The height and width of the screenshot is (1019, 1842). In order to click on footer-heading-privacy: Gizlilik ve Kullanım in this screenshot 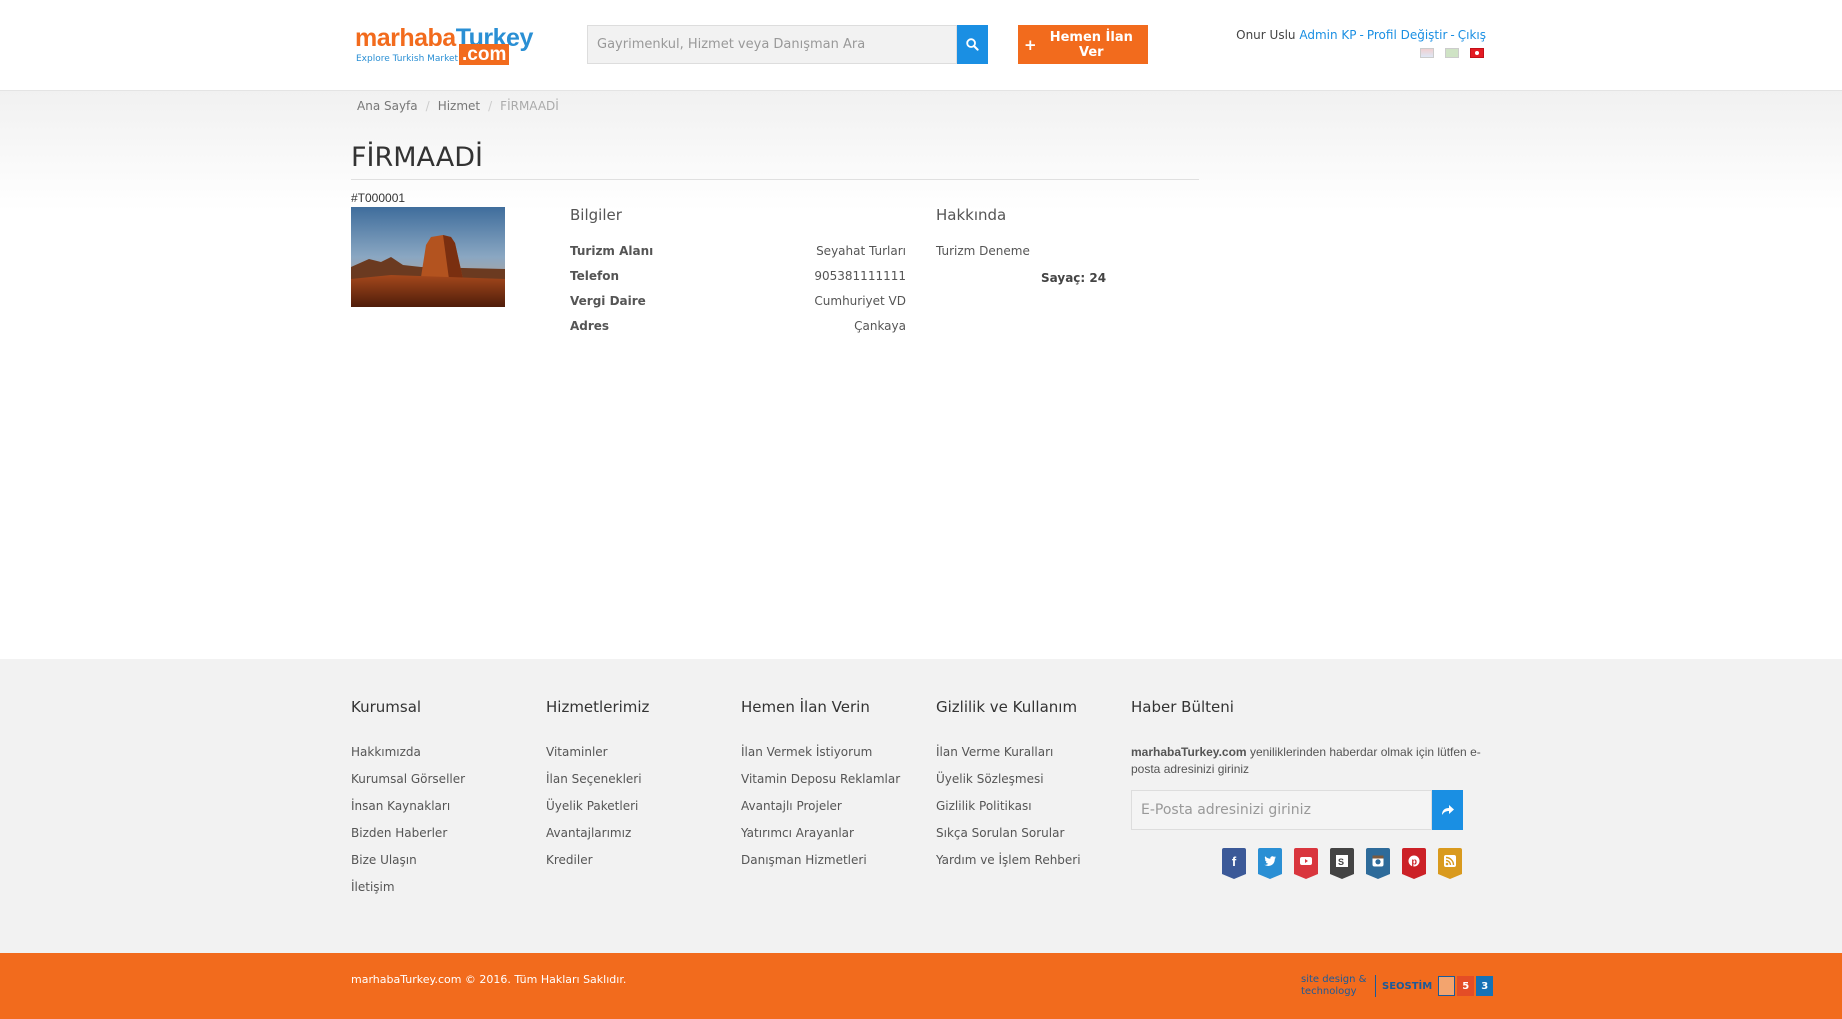, I will do `click(1007, 707)`.